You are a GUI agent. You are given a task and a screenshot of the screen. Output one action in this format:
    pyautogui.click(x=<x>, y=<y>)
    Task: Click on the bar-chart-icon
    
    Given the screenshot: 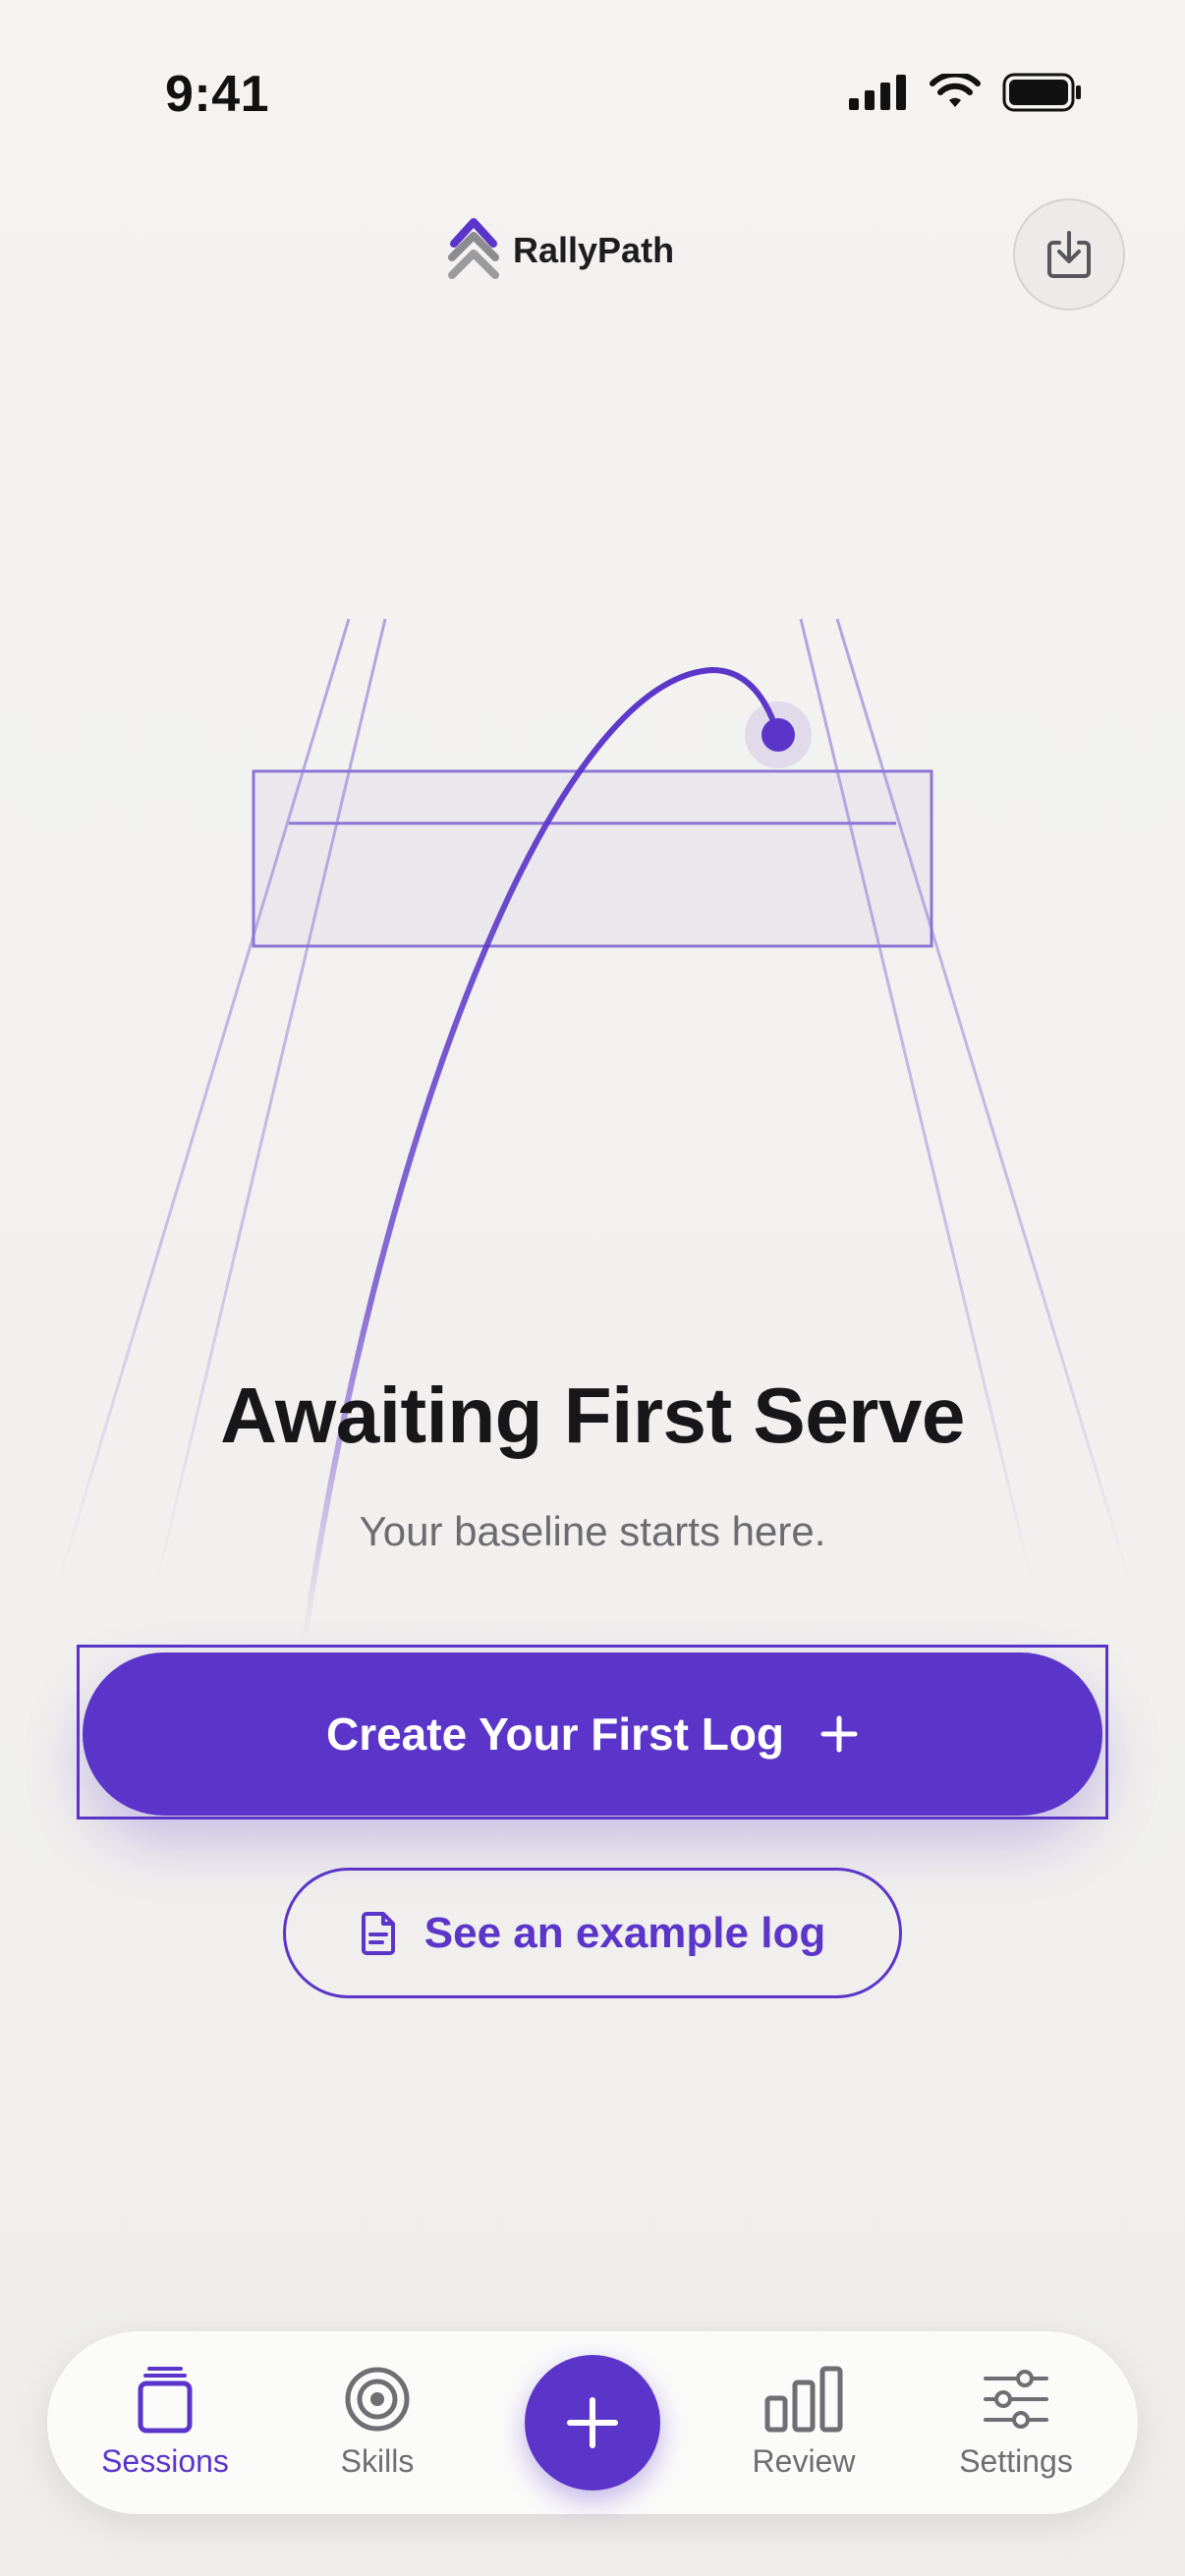 What is the action you would take?
    pyautogui.click(x=804, y=2399)
    